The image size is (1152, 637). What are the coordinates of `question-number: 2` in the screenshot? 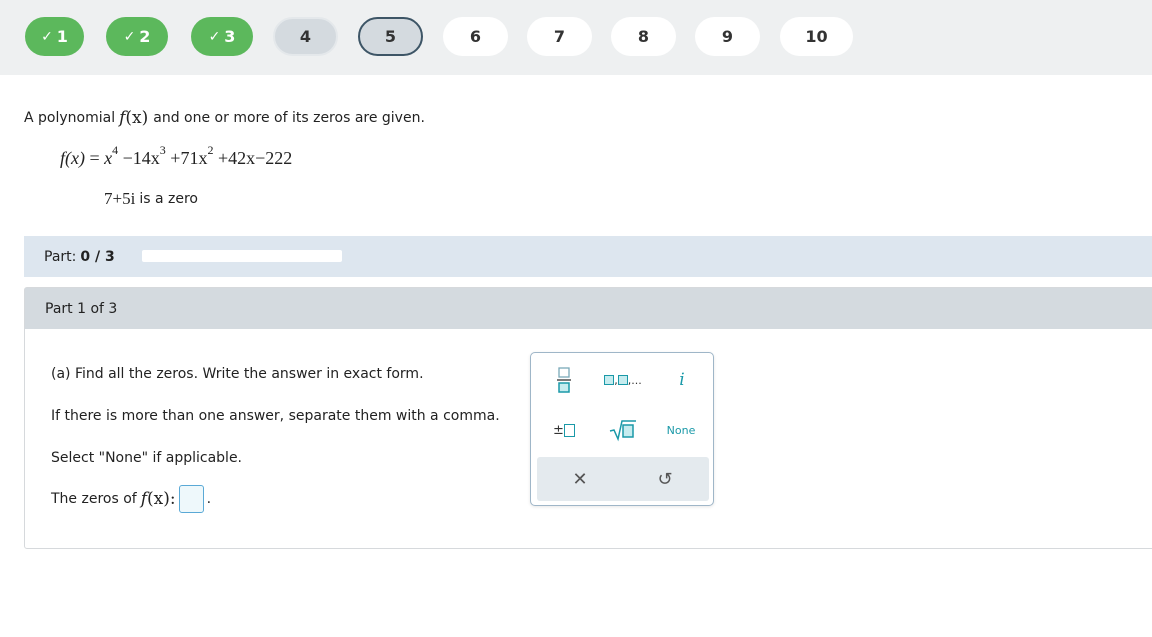 It's located at (145, 36).